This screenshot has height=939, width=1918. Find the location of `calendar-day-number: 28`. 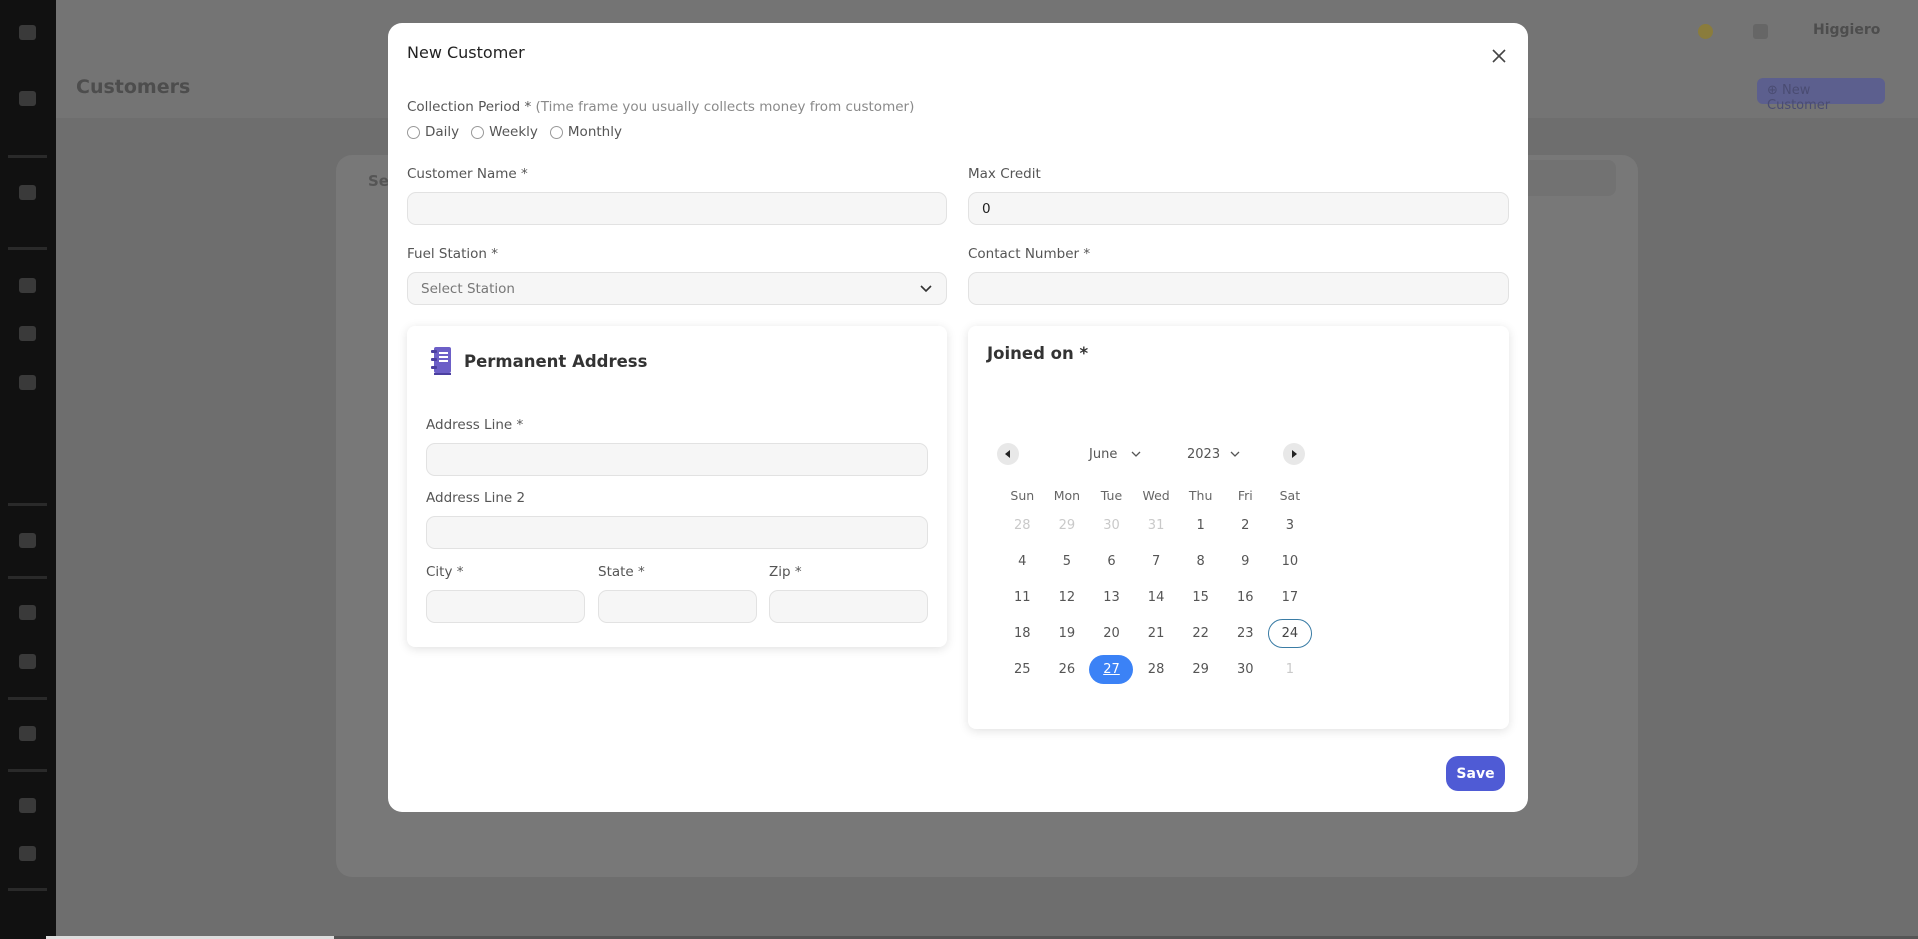

calendar-day-number: 28 is located at coordinates (1156, 669).